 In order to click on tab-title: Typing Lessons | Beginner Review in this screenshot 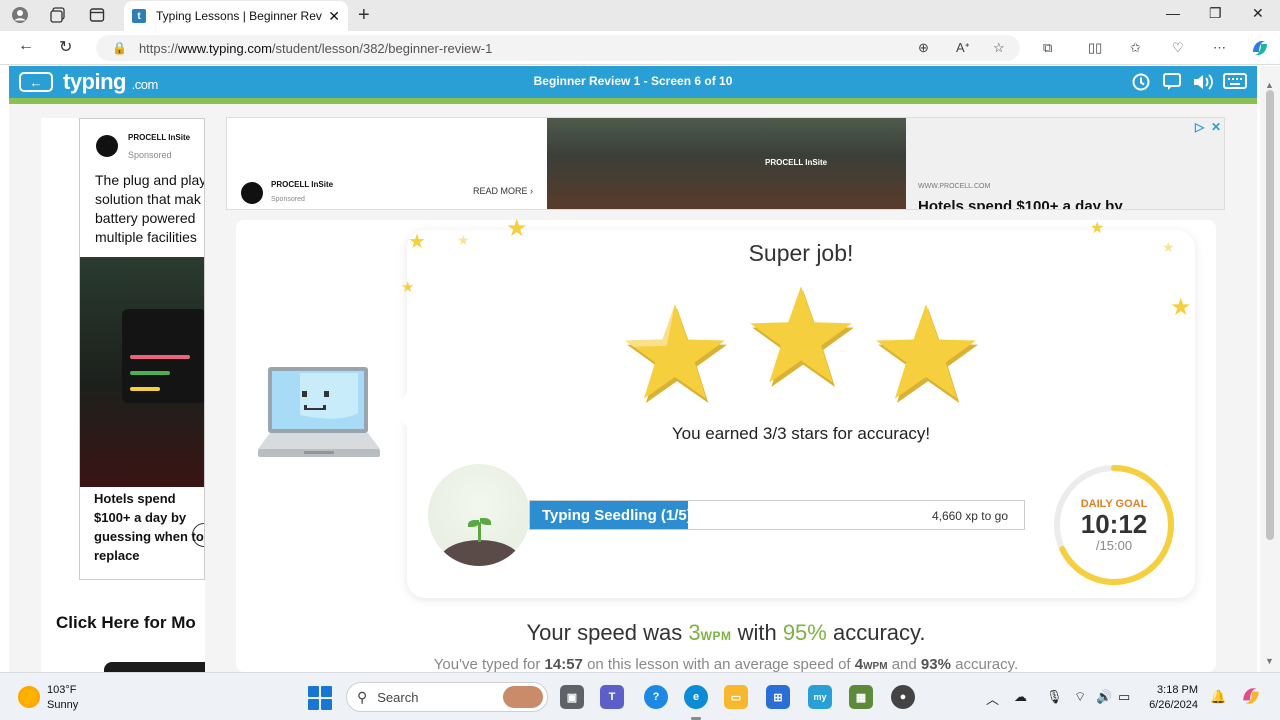, I will do `click(239, 16)`.